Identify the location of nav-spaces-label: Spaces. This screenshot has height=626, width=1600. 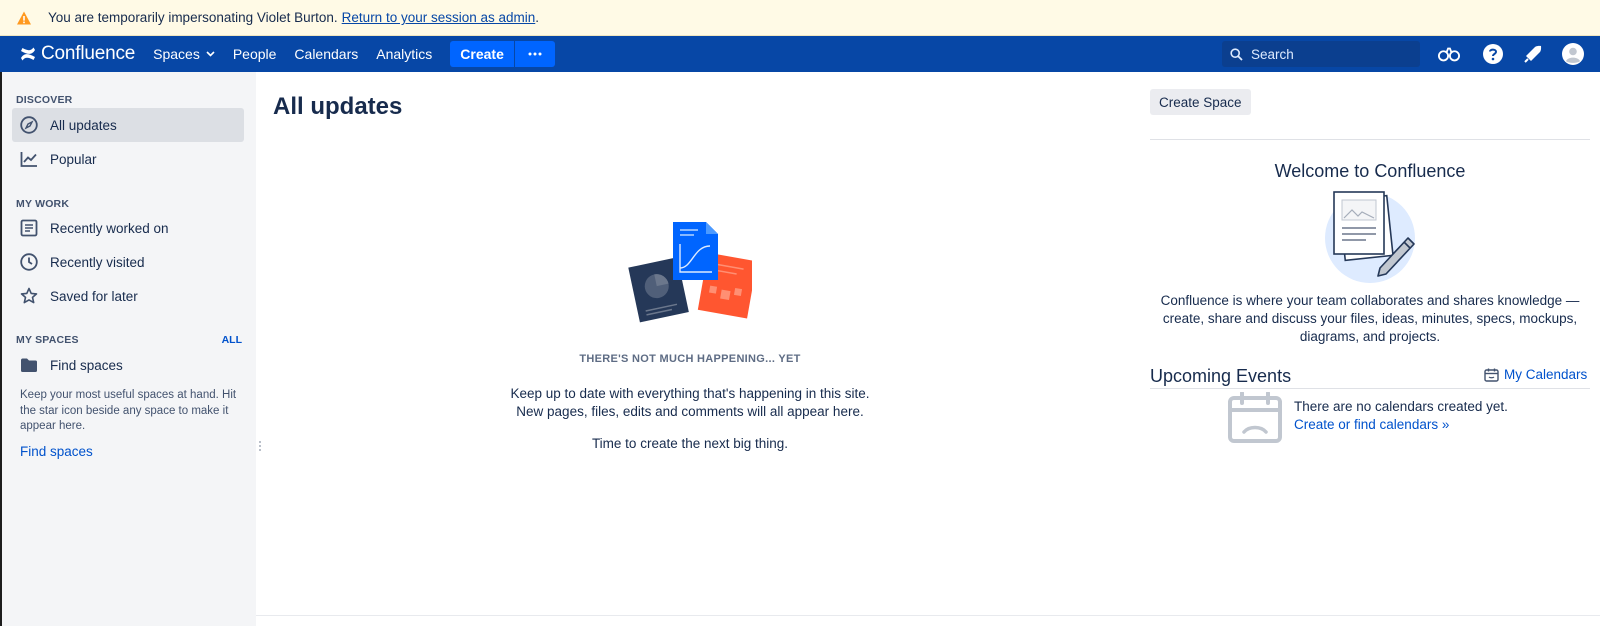
(176, 54).